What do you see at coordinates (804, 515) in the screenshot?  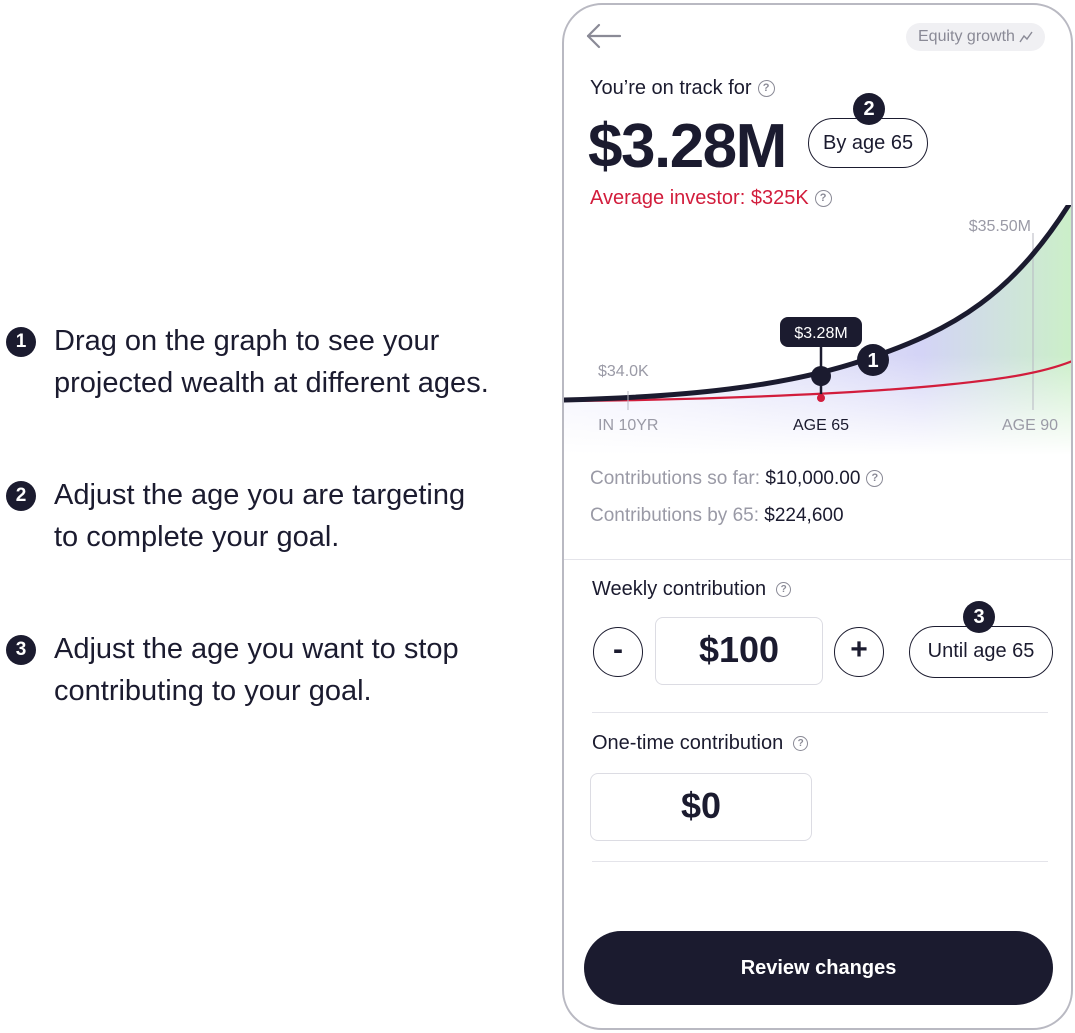 I see `contributions-by-value: $224,600` at bounding box center [804, 515].